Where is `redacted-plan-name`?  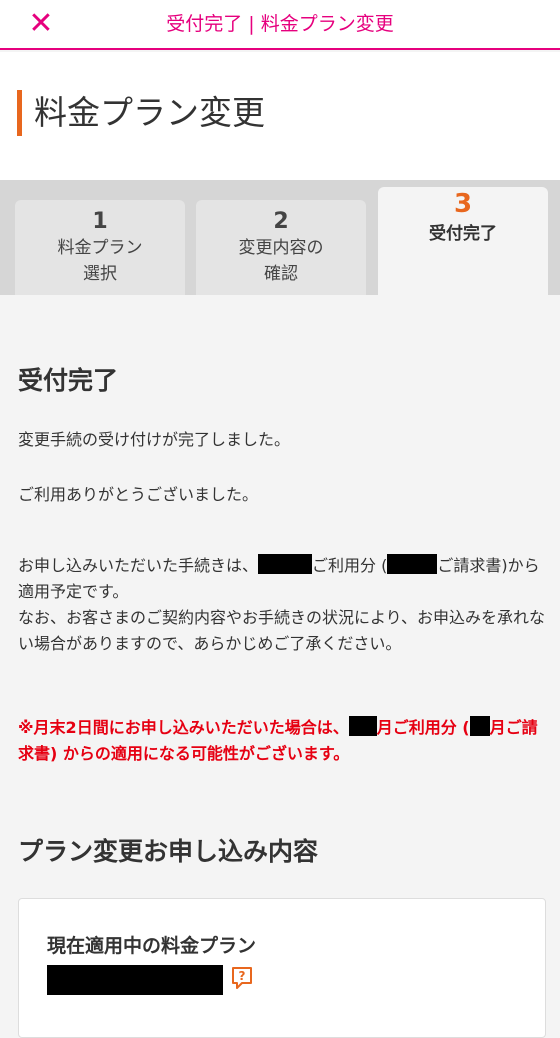 redacted-plan-name is located at coordinates (135, 980).